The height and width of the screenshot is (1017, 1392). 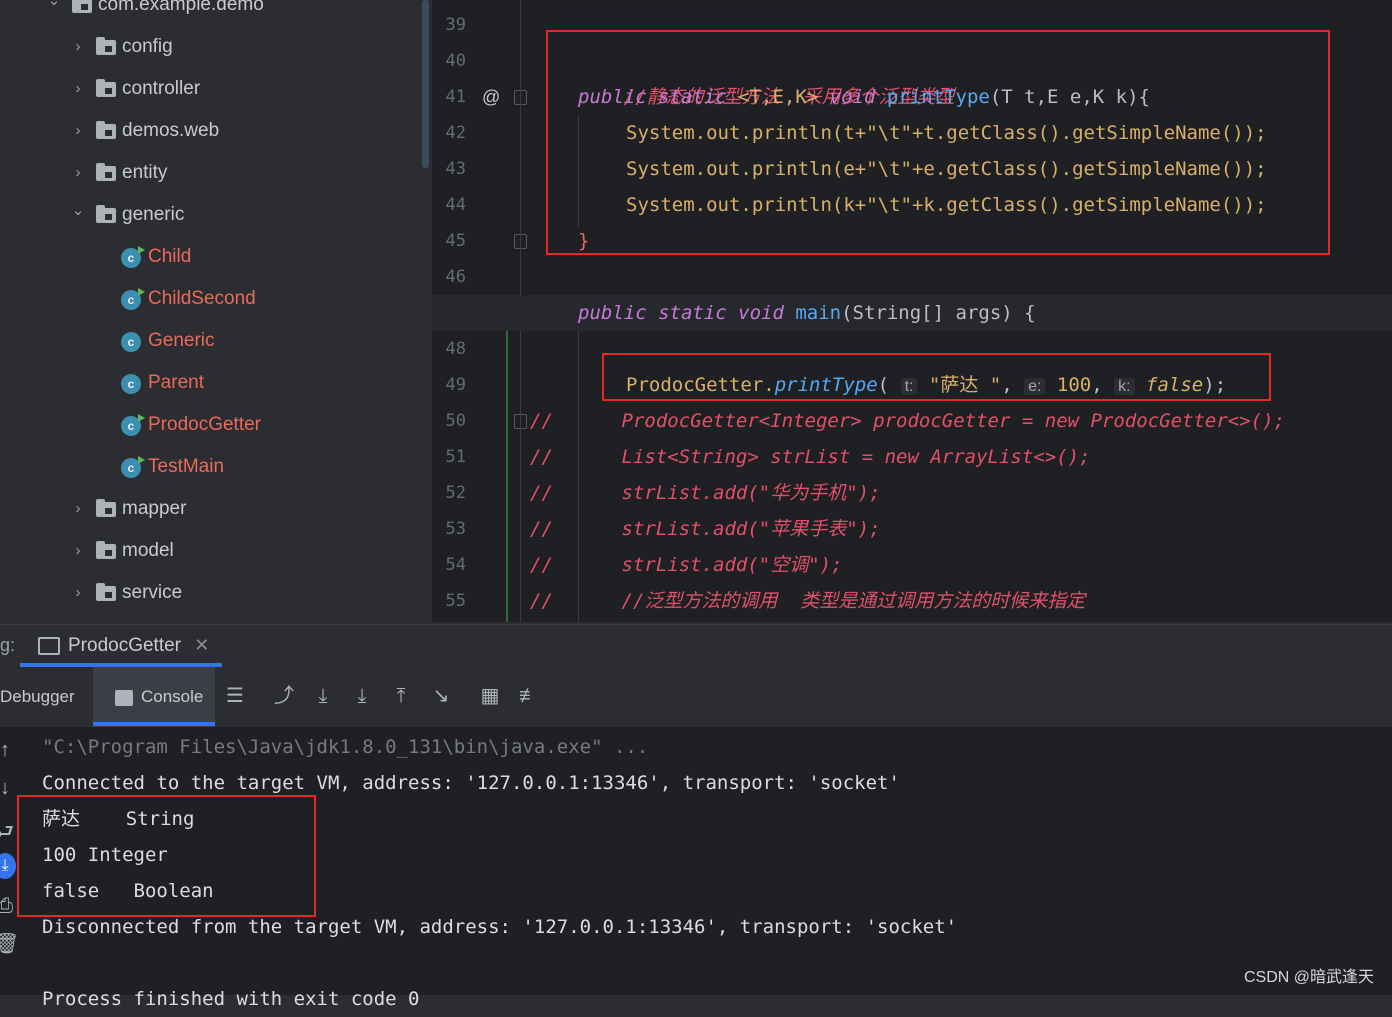 What do you see at coordinates (455, 169) in the screenshot?
I see `line-number: 43` at bounding box center [455, 169].